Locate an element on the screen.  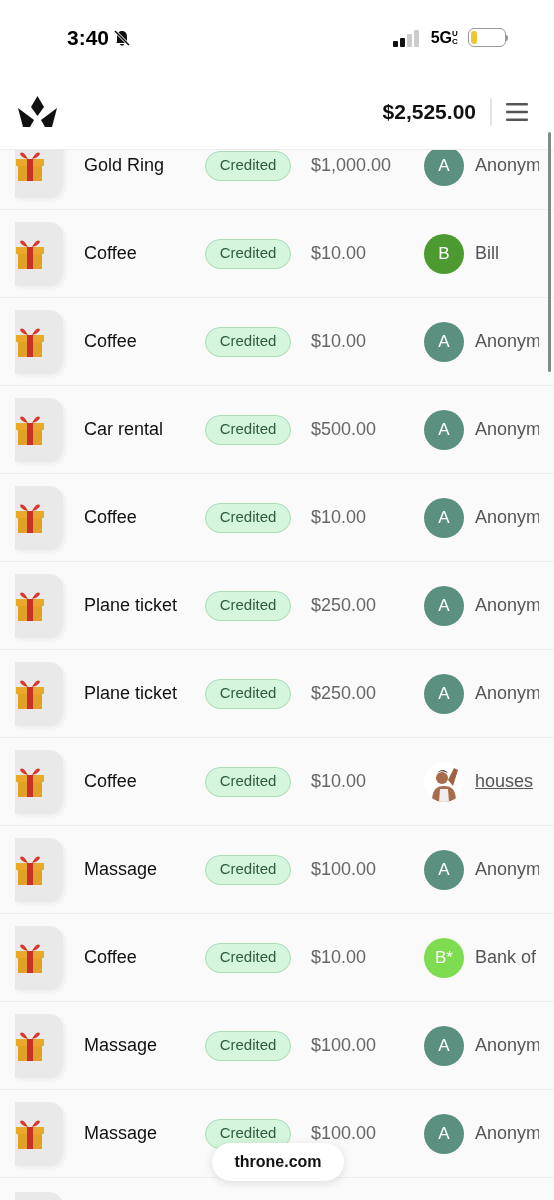
sender-name: Bank of is located at coordinates (506, 957).